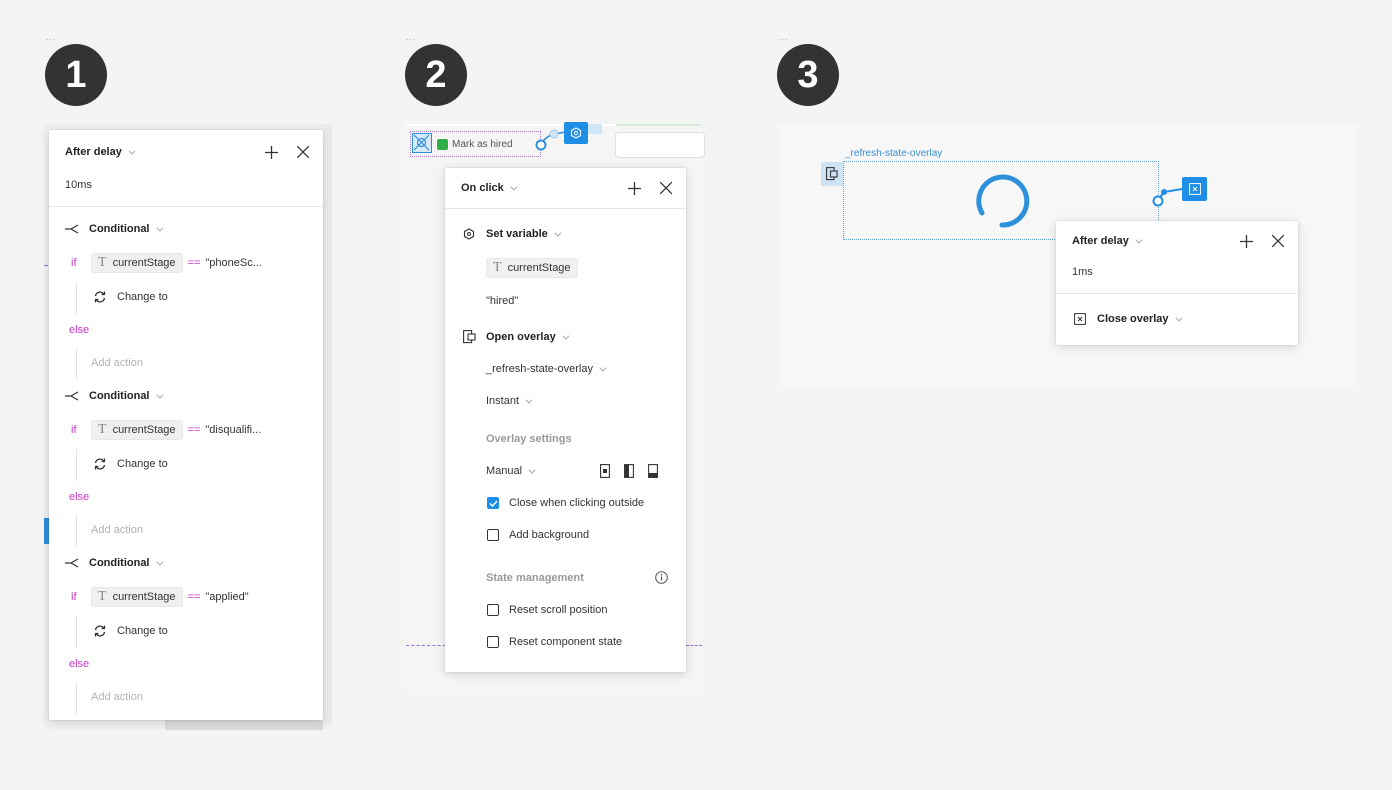 Image resolution: width=1392 pixels, height=790 pixels. I want to click on close-overlay-label: Close overlay, so click(1133, 319).